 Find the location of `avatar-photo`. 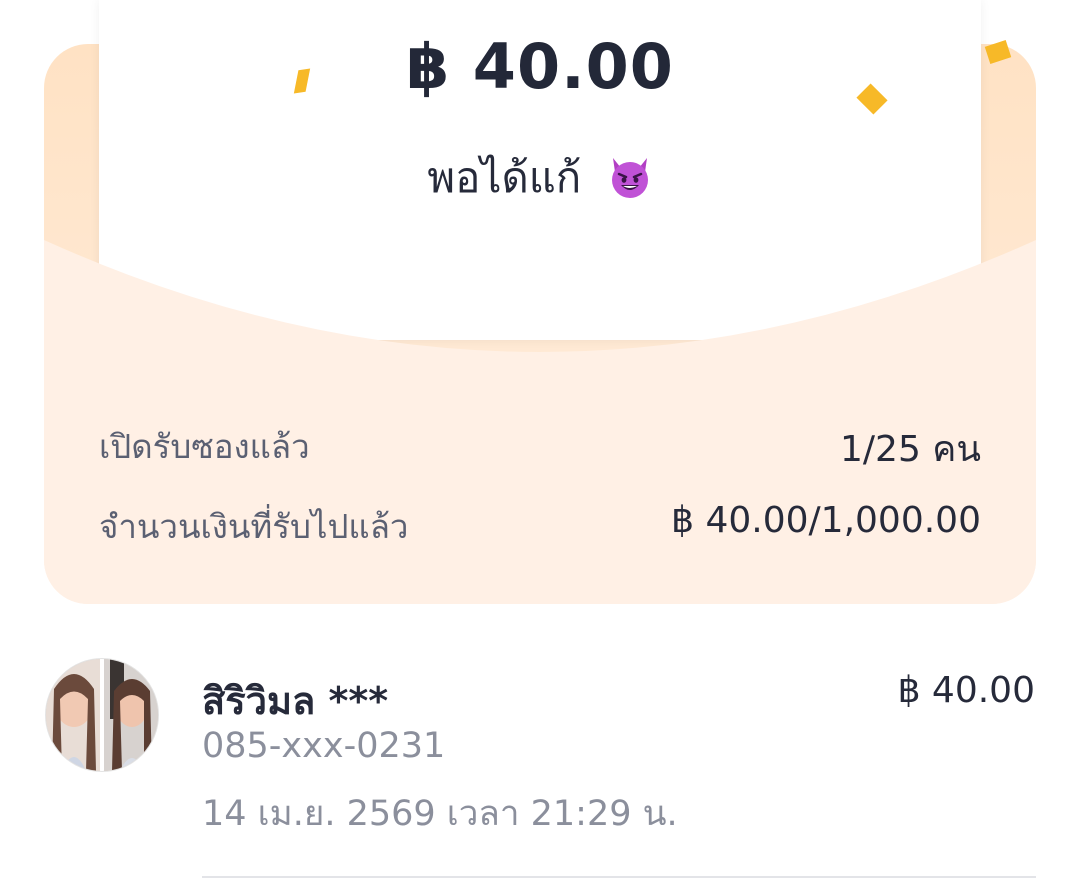

avatar-photo is located at coordinates (102, 715).